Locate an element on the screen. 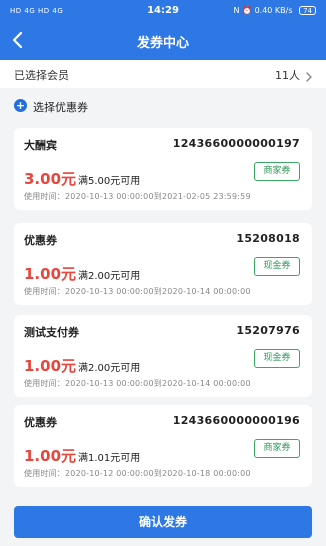 Image resolution: width=326 pixels, height=546 pixels. coupon-name: 大酬宾 is located at coordinates (40, 145).